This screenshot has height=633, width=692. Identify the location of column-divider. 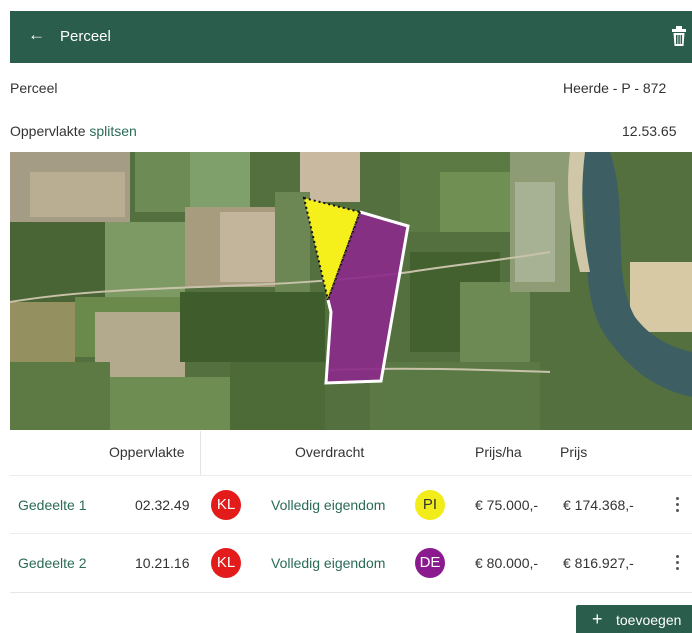
(200, 453).